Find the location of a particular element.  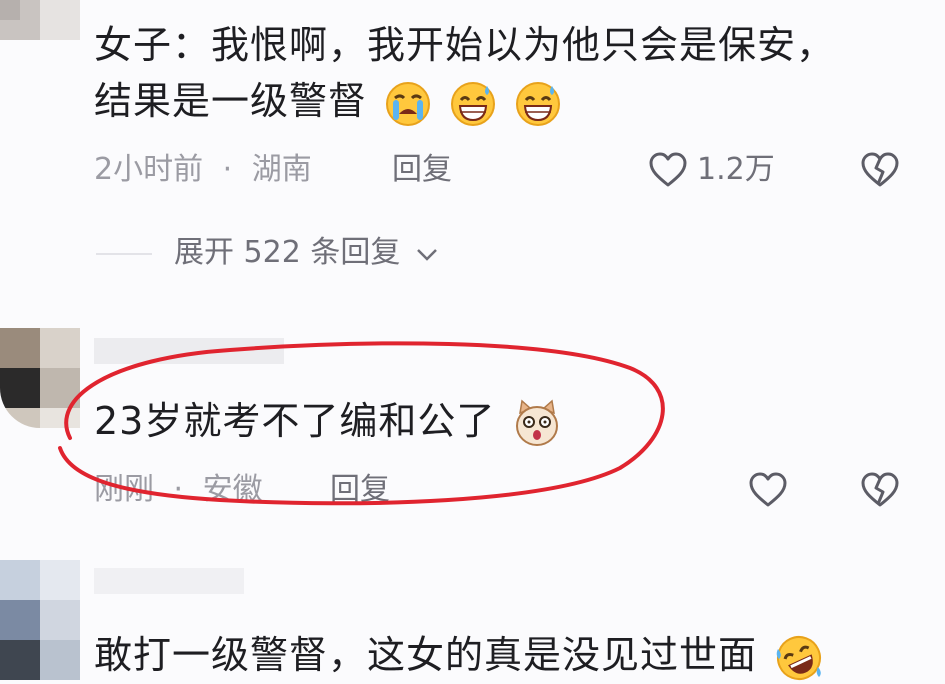

rofl-emoji-icon is located at coordinates (799, 657).